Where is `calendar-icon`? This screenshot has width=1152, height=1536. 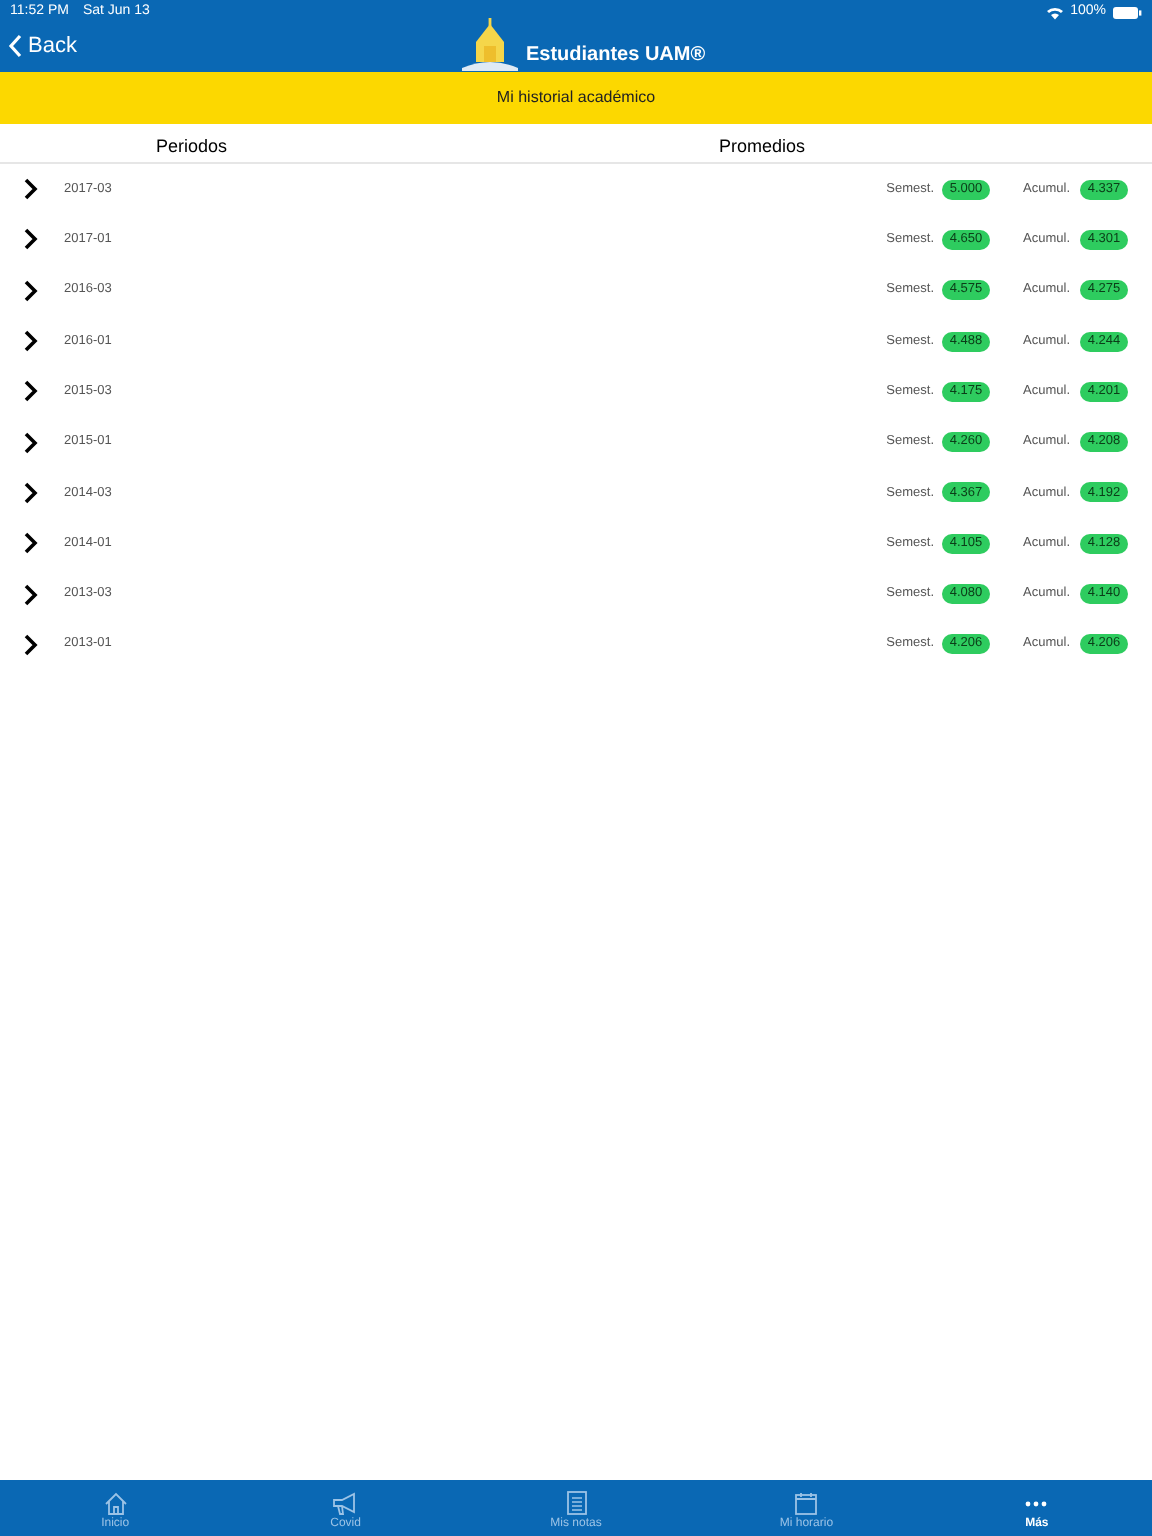 calendar-icon is located at coordinates (806, 1504).